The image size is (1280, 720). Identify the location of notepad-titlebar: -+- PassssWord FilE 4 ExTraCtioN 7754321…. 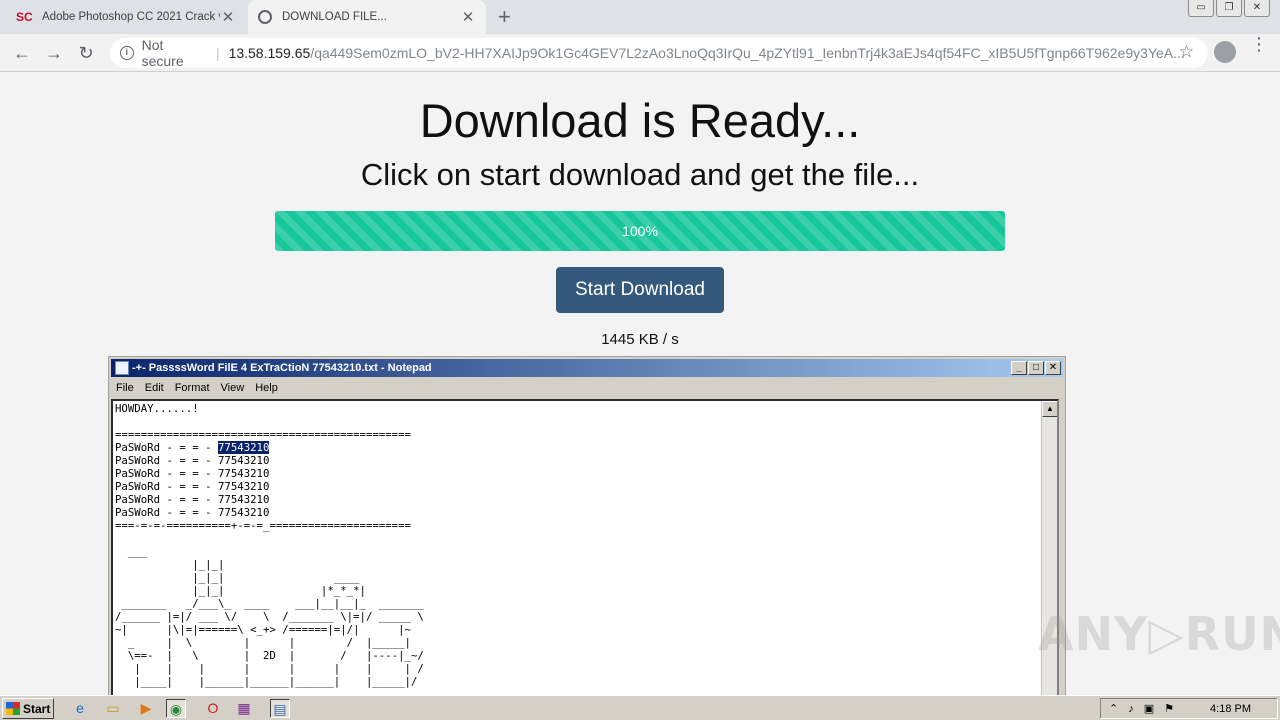
(587, 368).